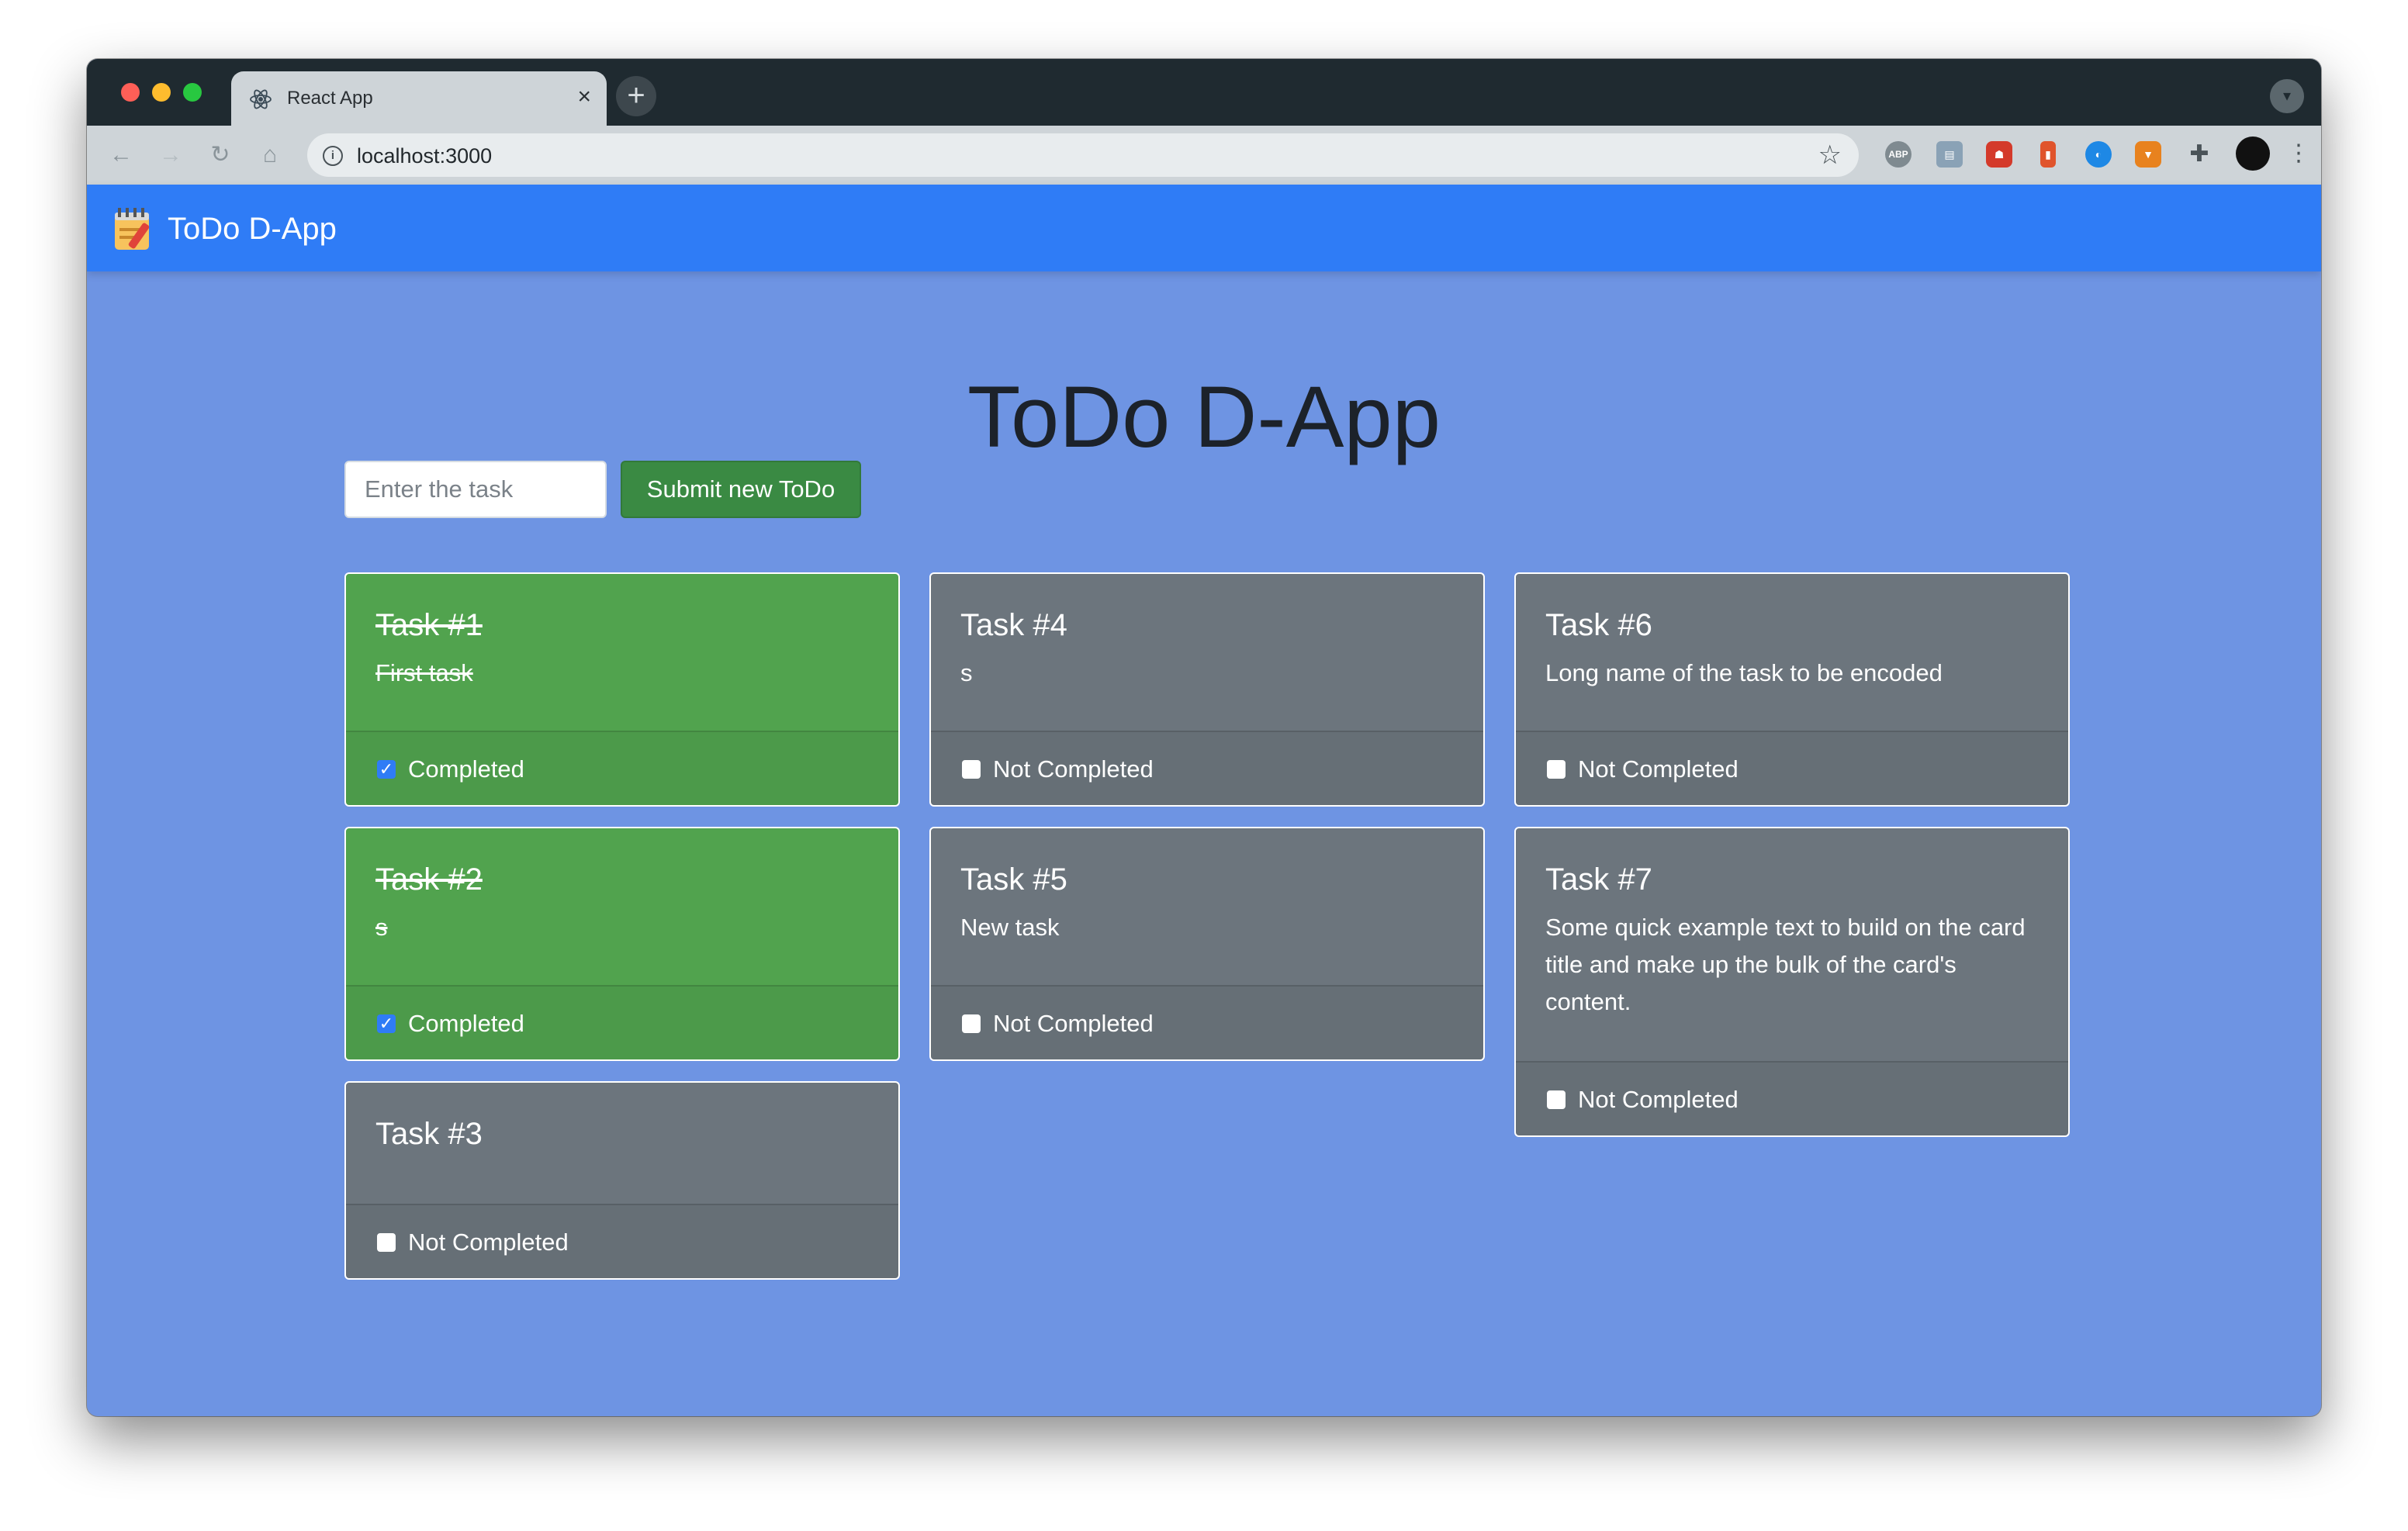  I want to click on extension-icon: ▮, so click(2048, 154).